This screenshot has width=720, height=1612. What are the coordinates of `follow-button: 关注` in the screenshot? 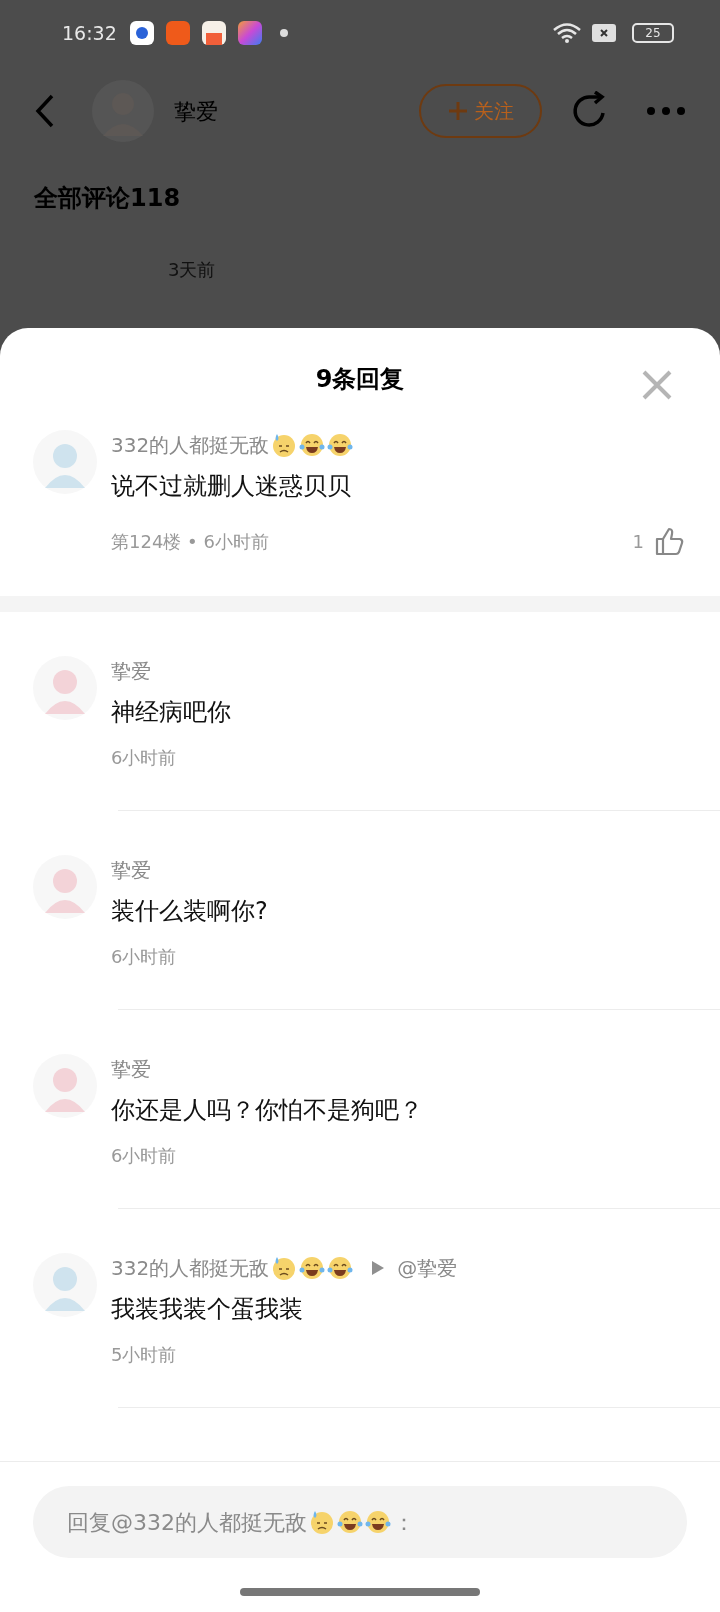 It's located at (480, 111).